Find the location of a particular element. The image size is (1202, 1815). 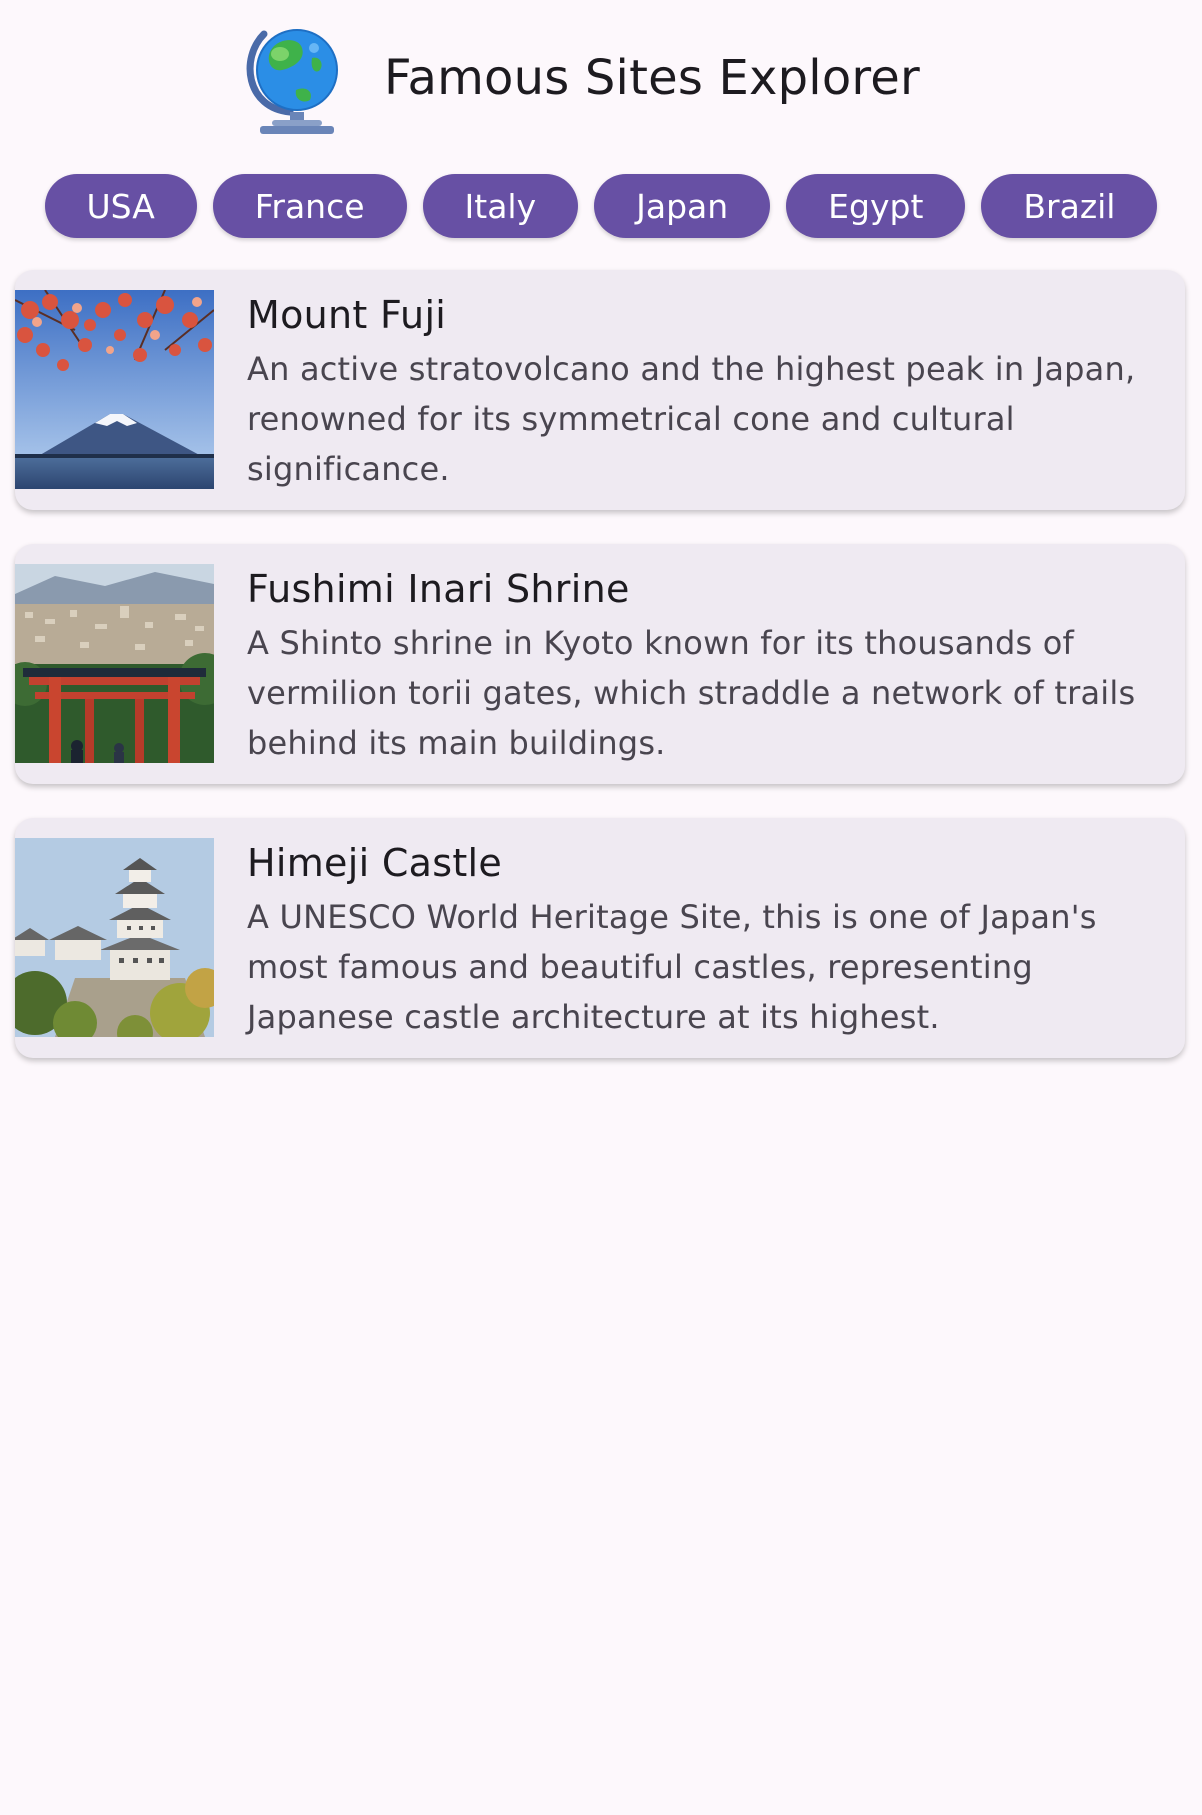

mount-fuji-photo is located at coordinates (114, 389).